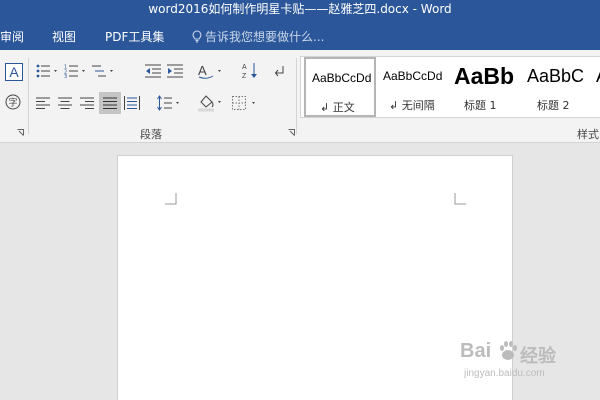  What do you see at coordinates (211, 71) in the screenshot?
I see `chinese-layout-icon: A` at bounding box center [211, 71].